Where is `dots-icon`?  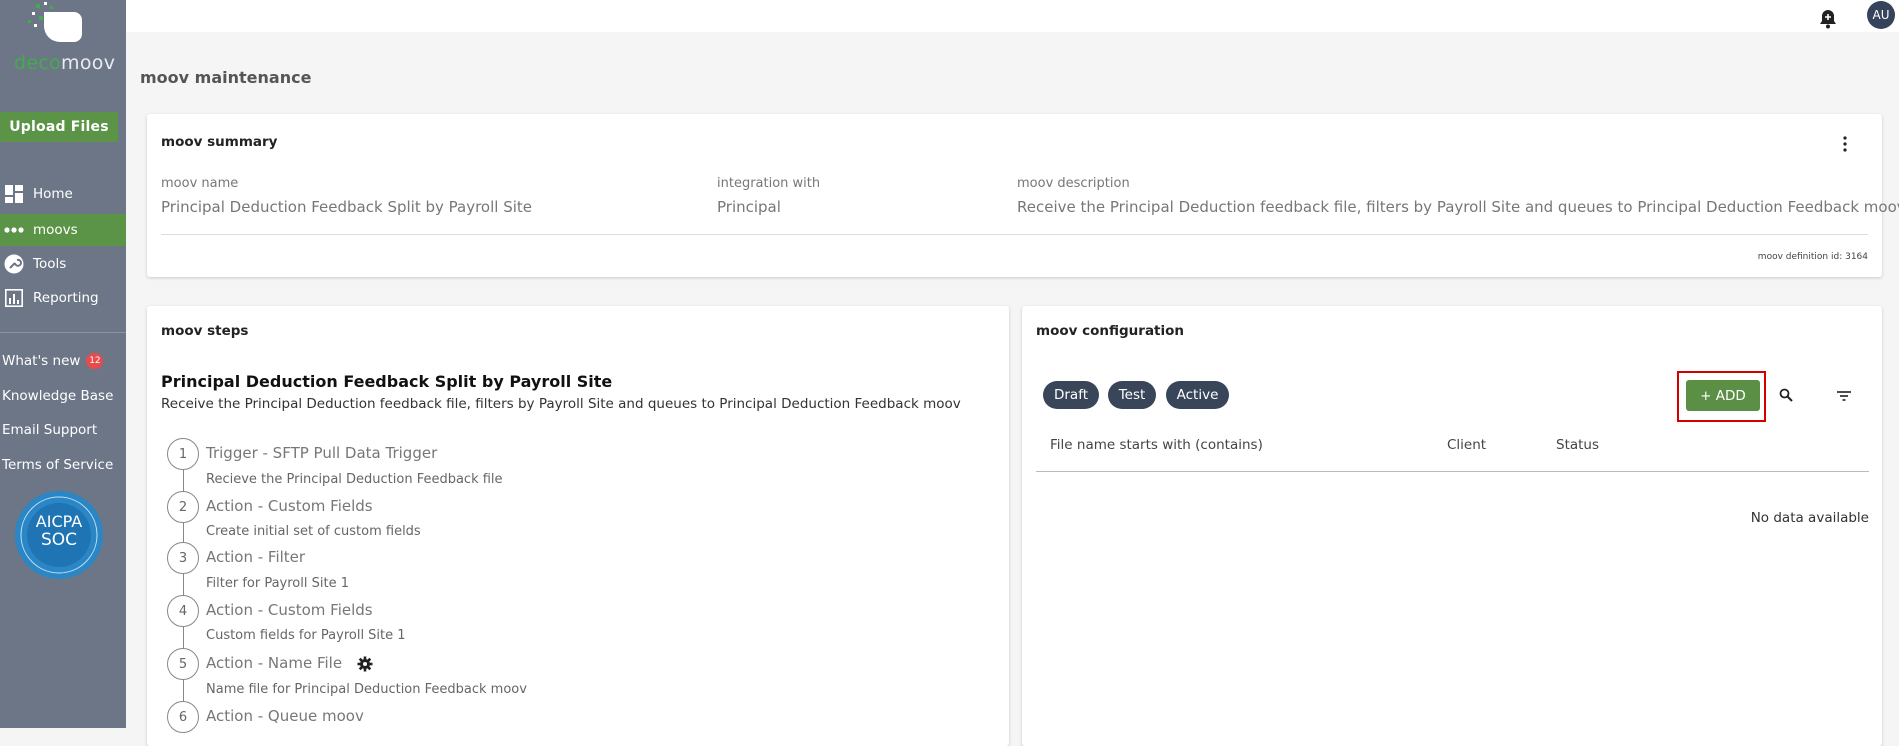 dots-icon is located at coordinates (14, 230).